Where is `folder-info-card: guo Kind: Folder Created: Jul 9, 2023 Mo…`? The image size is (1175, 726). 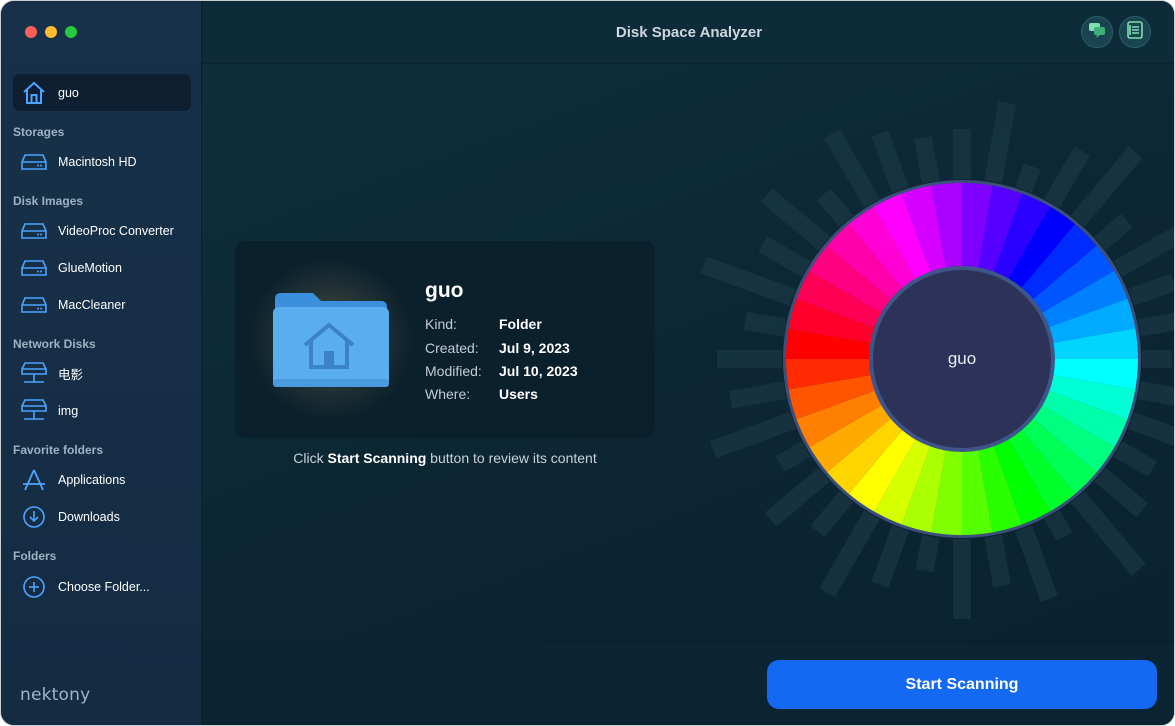
folder-info-card: guo Kind: Folder Created: Jul 9, 2023 Mo… is located at coordinates (445, 339).